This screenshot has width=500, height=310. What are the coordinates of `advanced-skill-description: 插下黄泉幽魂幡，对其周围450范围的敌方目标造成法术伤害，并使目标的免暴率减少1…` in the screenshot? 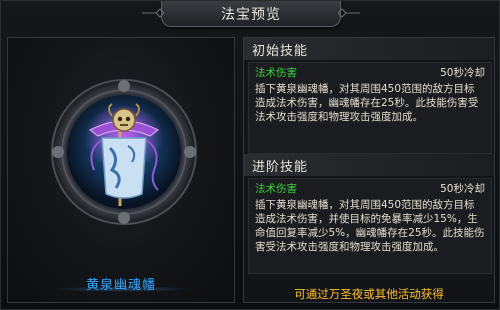 It's located at (370, 226).